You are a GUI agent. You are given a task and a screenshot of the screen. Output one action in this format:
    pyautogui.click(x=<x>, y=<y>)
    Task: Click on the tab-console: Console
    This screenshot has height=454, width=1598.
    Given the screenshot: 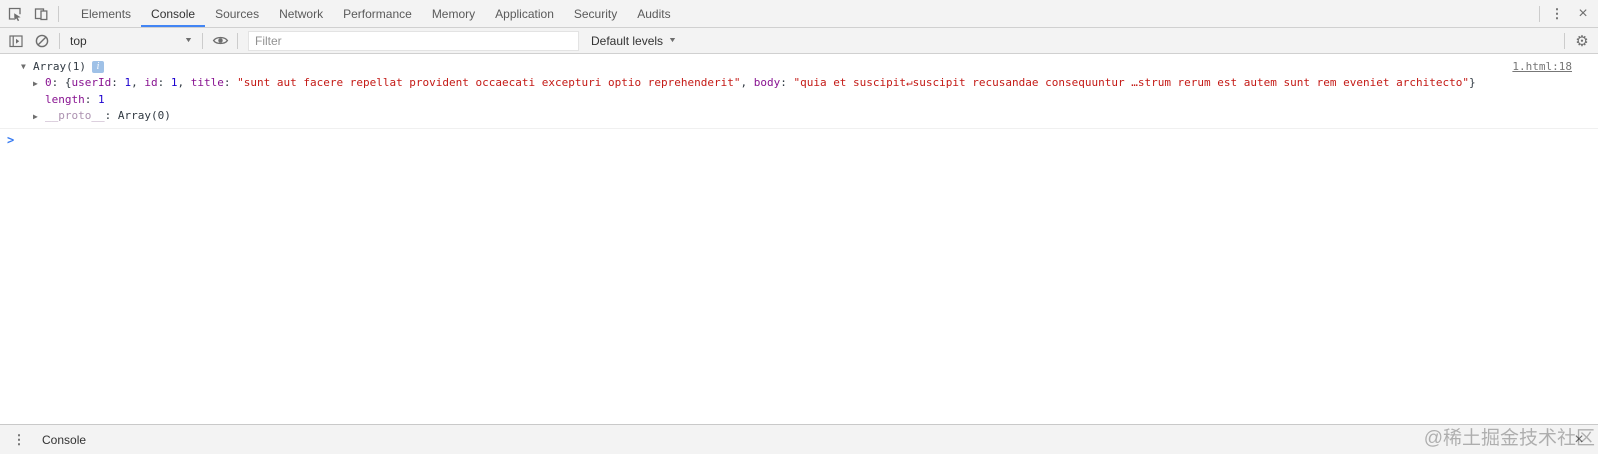 What is the action you would take?
    pyautogui.click(x=173, y=13)
    